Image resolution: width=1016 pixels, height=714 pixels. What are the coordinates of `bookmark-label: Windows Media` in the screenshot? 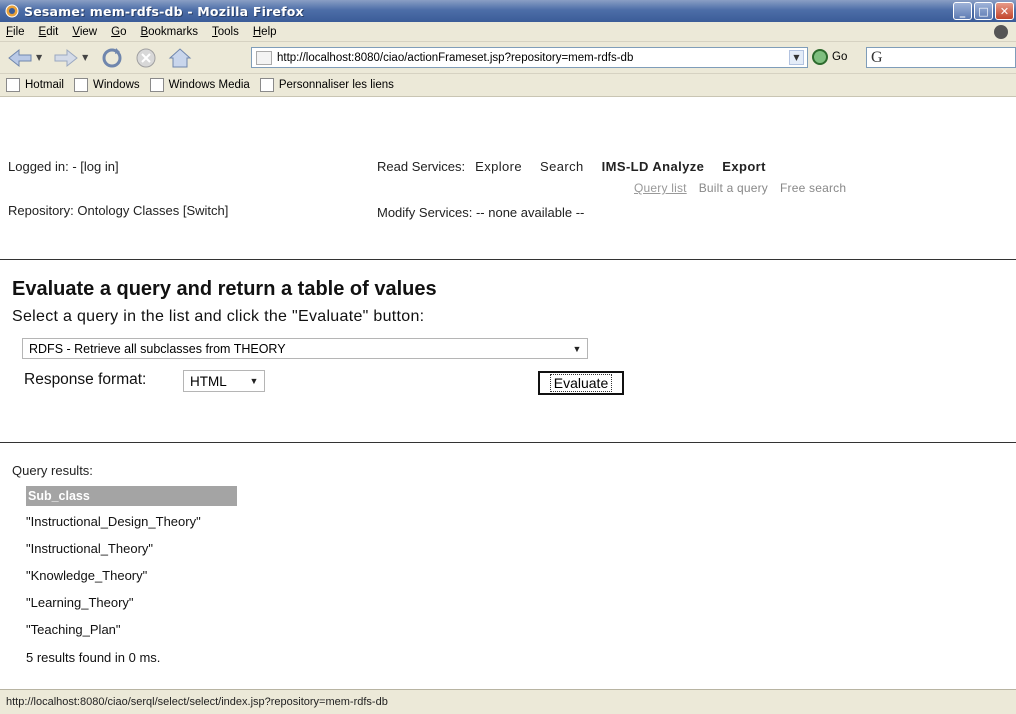 It's located at (209, 85).